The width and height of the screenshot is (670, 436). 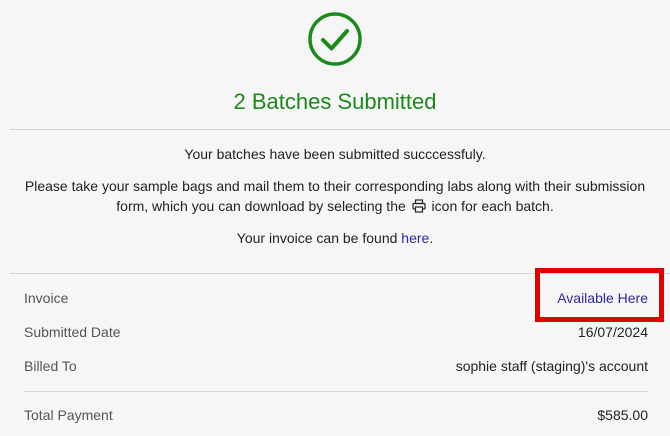 What do you see at coordinates (50, 366) in the screenshot?
I see `billed-to-label: Billed To` at bounding box center [50, 366].